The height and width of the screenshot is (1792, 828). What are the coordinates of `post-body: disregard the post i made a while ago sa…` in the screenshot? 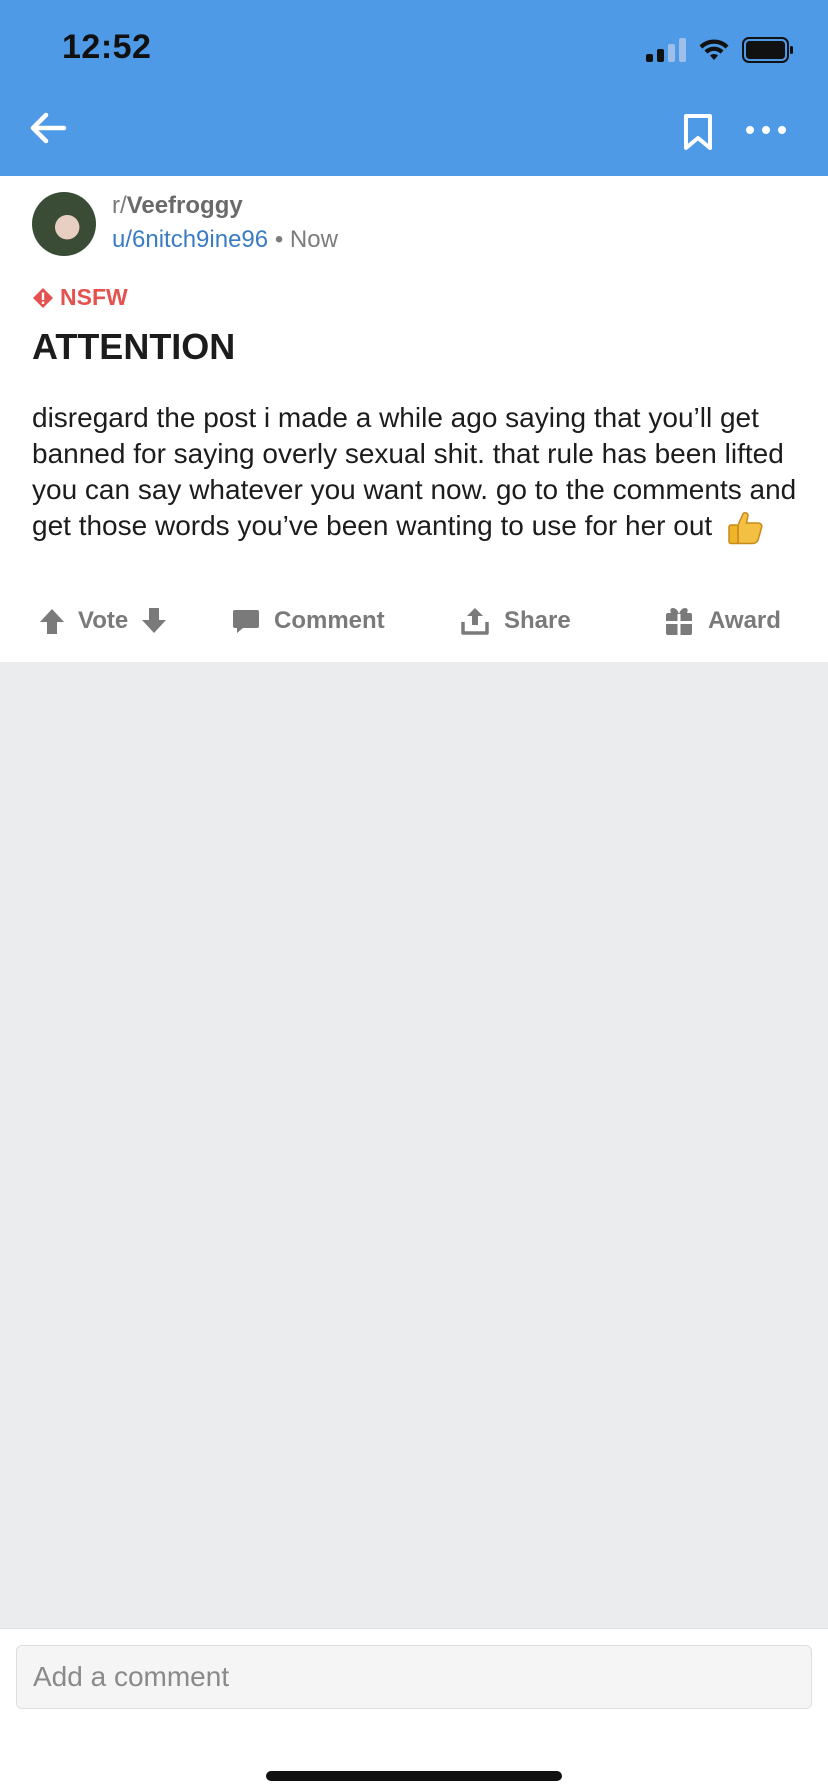 It's located at (417, 472).